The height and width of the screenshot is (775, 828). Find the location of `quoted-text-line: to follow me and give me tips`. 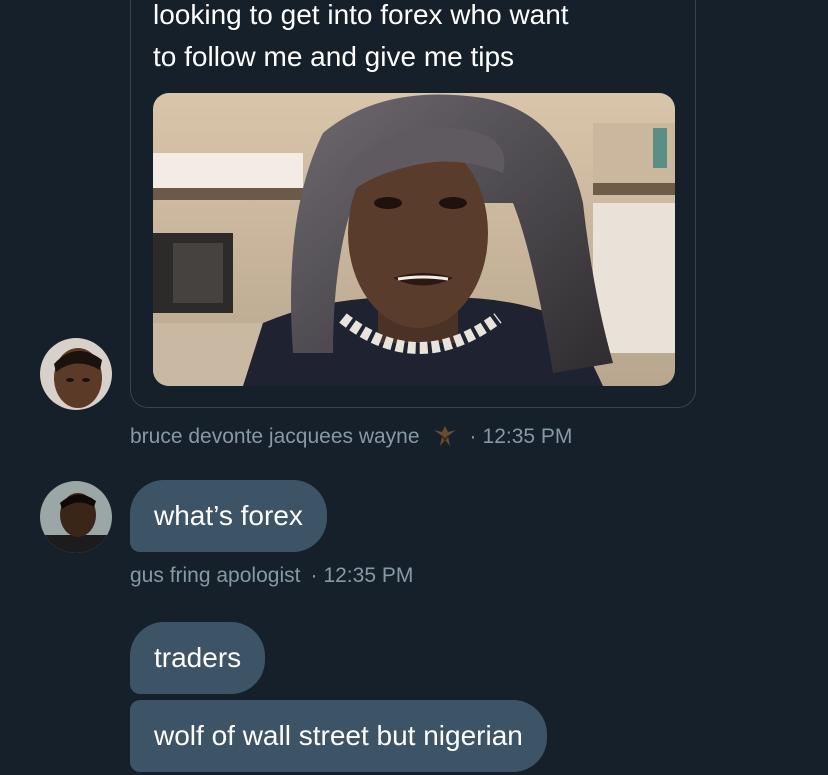

quoted-text-line: to follow me and give me tips is located at coordinates (334, 56).